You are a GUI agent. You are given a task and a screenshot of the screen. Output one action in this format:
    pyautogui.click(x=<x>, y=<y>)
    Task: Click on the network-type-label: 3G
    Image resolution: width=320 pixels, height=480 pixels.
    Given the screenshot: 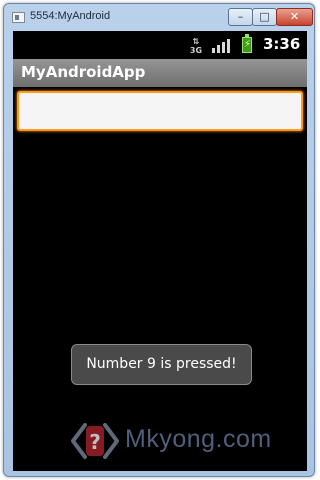 What is the action you would take?
    pyautogui.click(x=196, y=50)
    